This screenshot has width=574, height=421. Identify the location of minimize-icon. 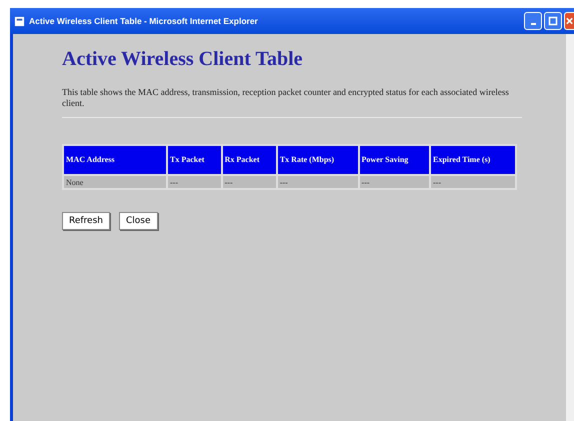
(533, 23).